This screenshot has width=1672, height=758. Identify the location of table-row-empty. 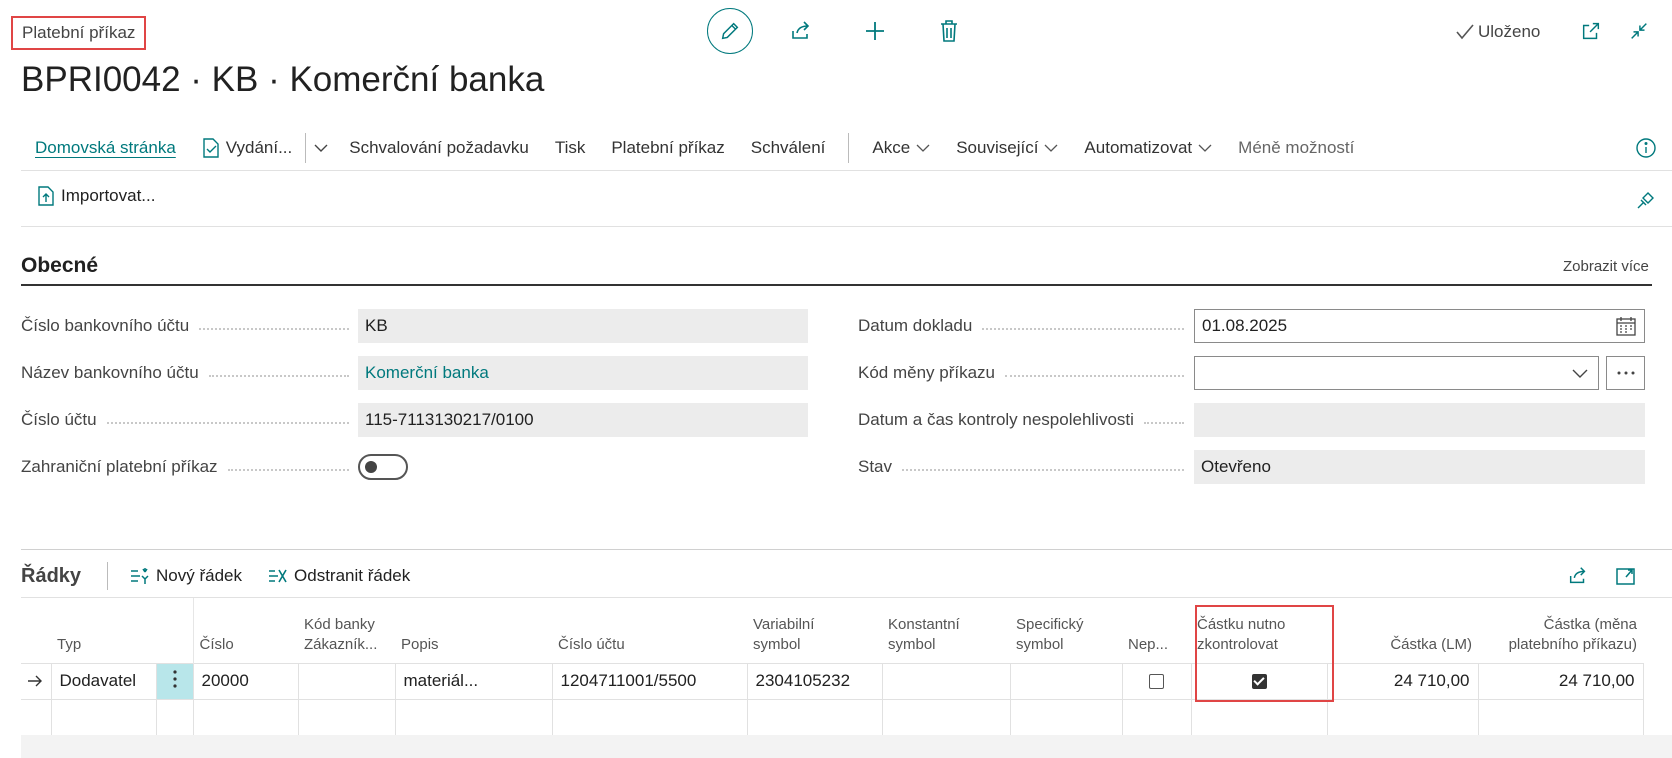
(832, 717).